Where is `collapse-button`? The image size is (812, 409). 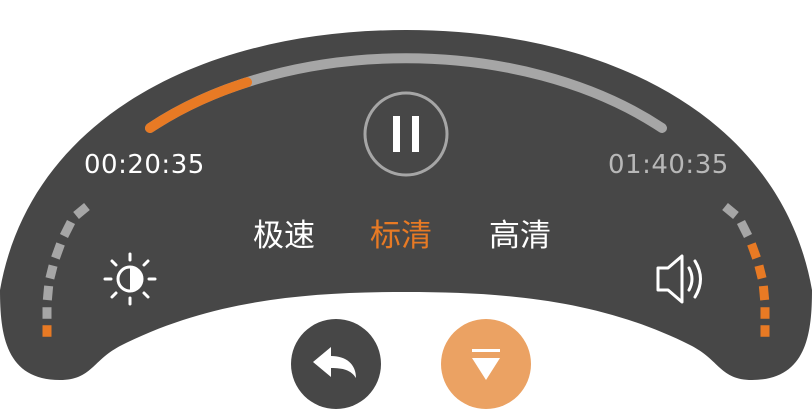 collapse-button is located at coordinates (486, 364).